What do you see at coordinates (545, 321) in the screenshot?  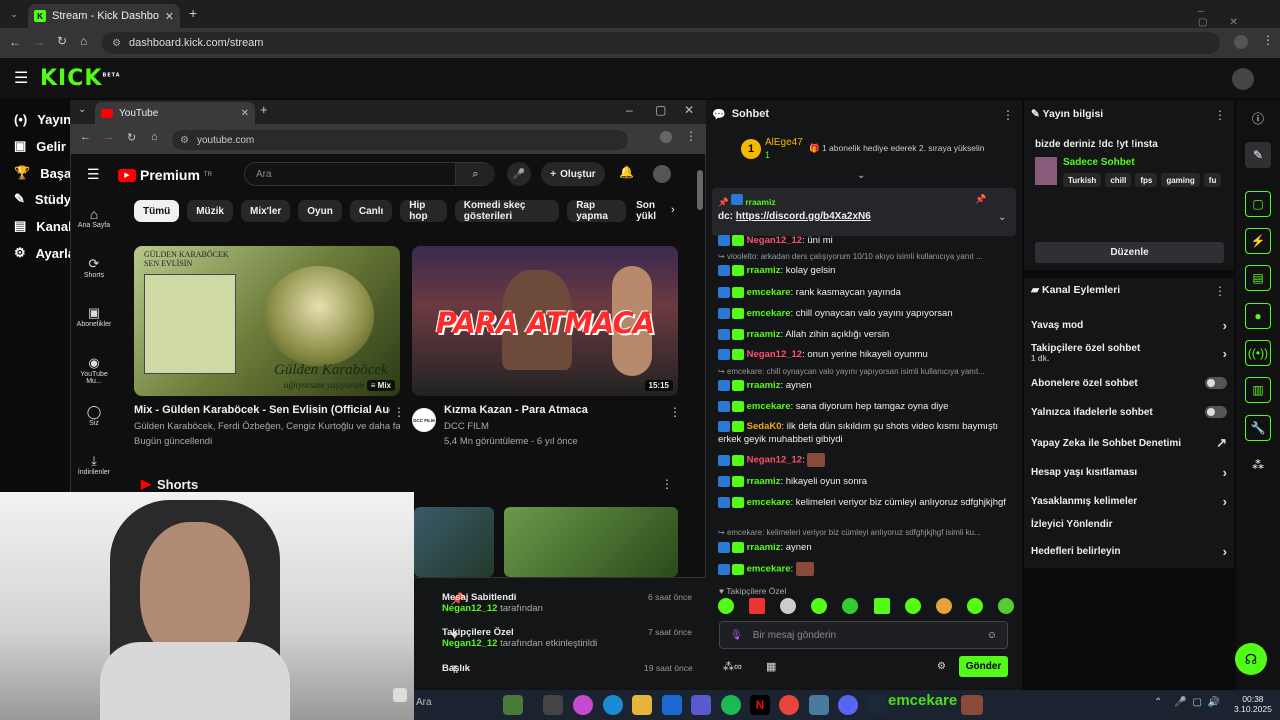 I see `video-thumbnail: PARA ATMACA 15:15` at bounding box center [545, 321].